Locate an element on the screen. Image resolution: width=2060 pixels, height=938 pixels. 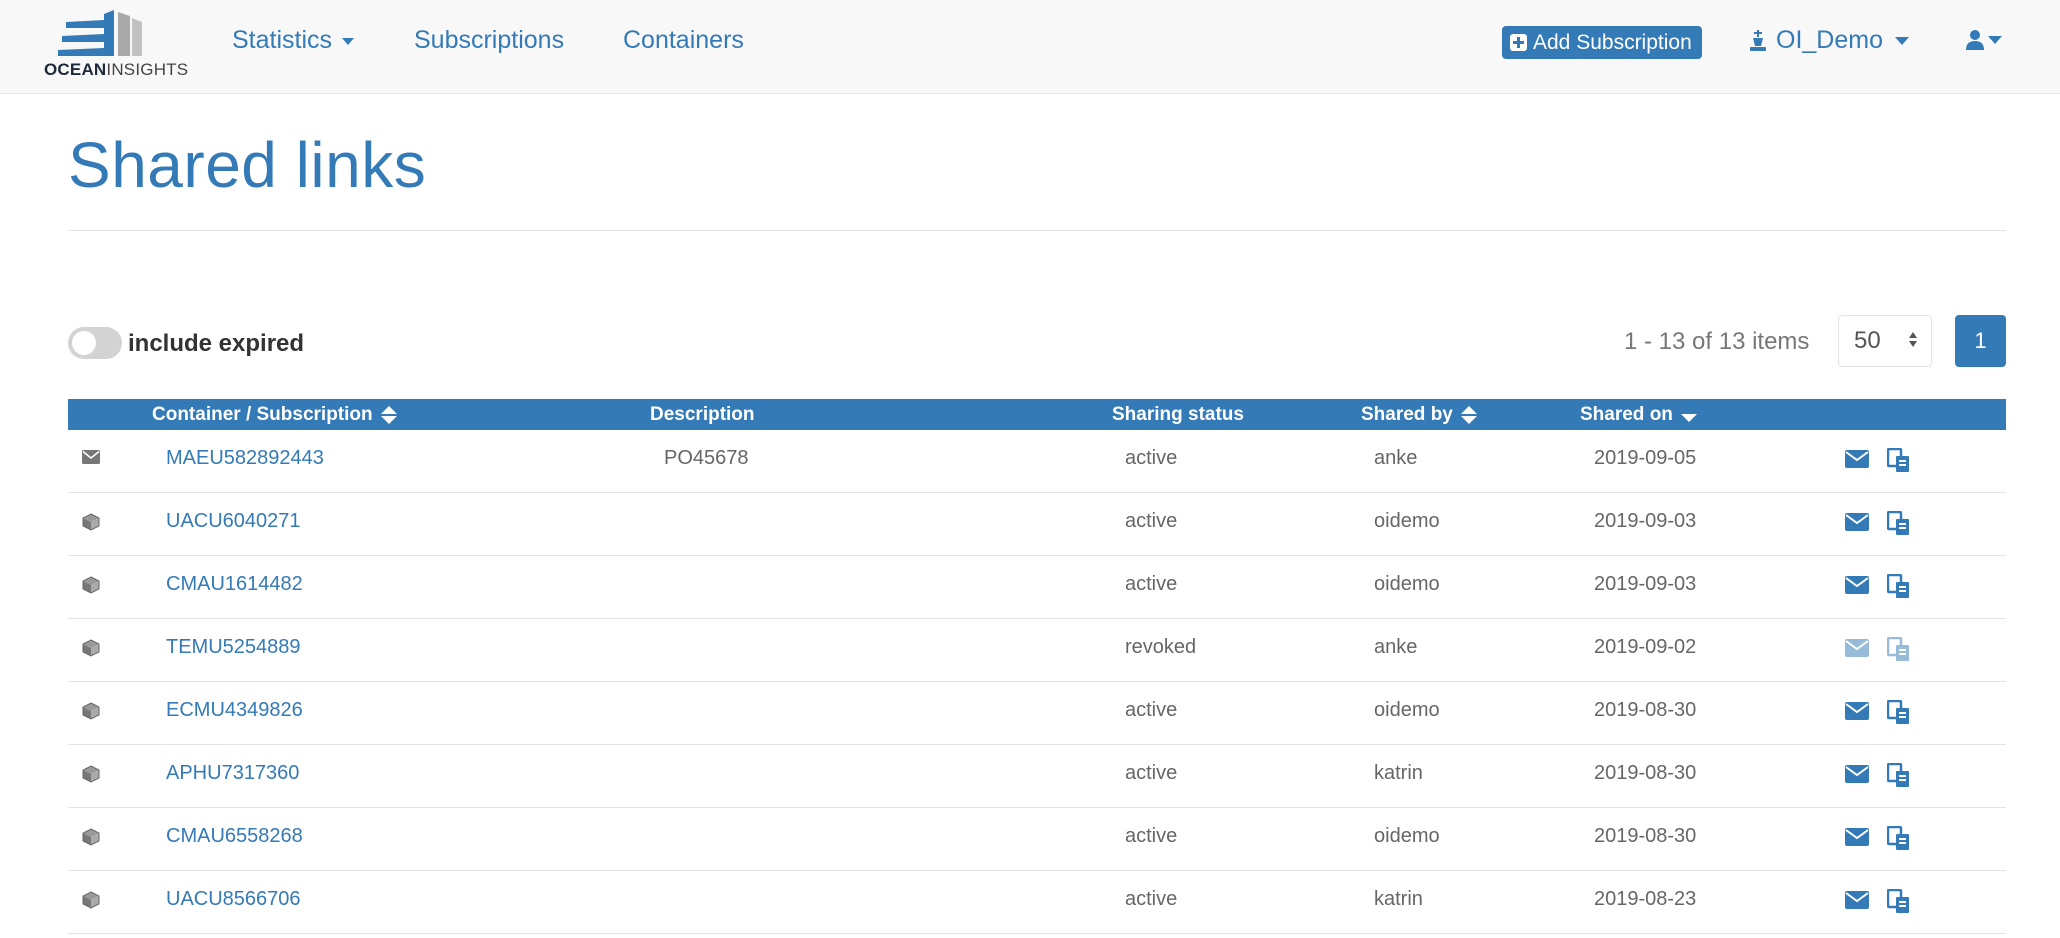
user-menu-dropdown is located at coordinates (1984, 40).